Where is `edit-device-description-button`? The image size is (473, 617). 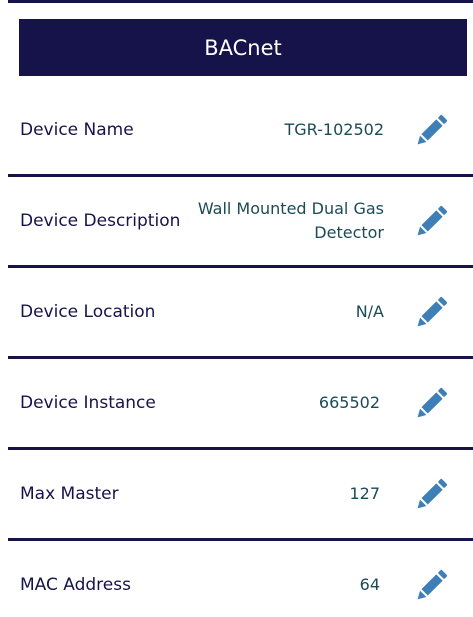 edit-device-description-button is located at coordinates (431, 222).